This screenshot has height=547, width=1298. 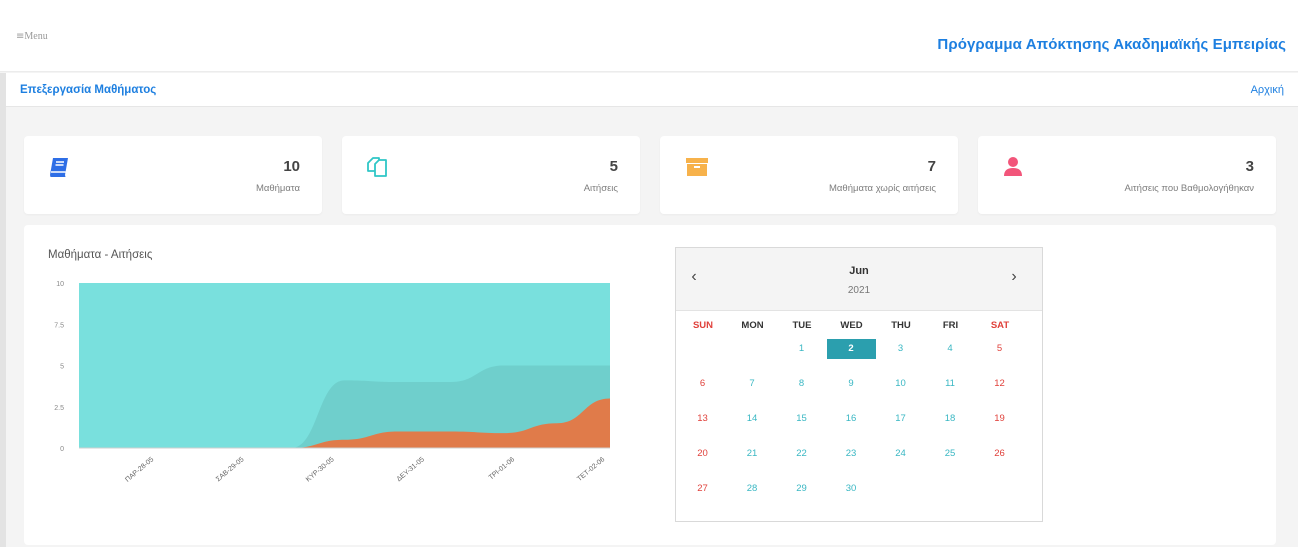 What do you see at coordinates (851, 454) in the screenshot?
I see `calendar-day: 23` at bounding box center [851, 454].